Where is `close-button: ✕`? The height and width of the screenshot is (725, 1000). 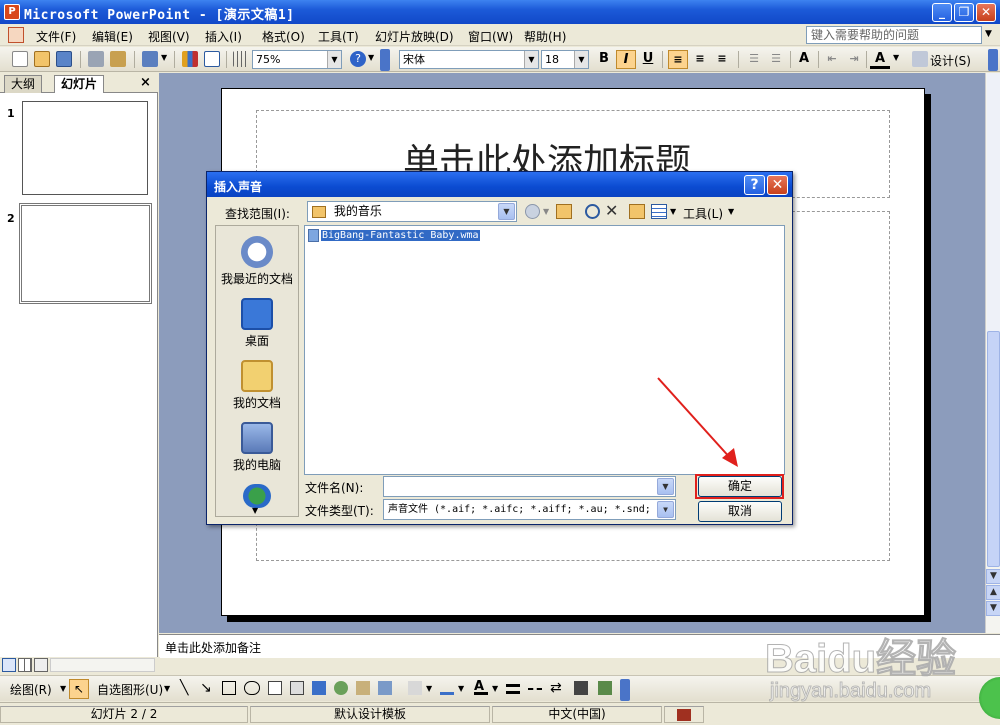
close-button: ✕ is located at coordinates (986, 12).